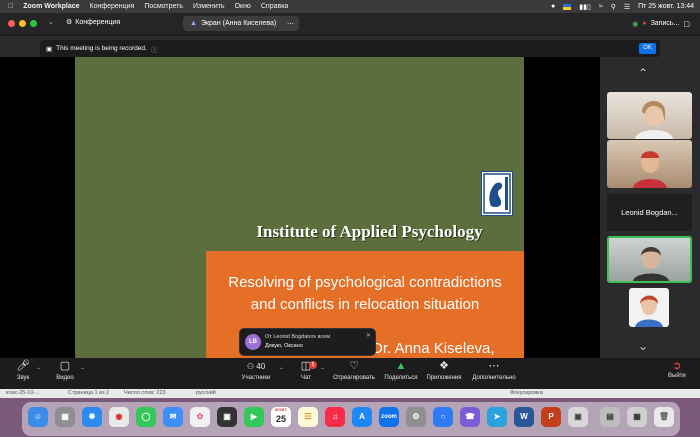 The width and height of the screenshot is (700, 437). Describe the element at coordinates (643, 73) in the screenshot. I see `chevron-up-icon: ⌃` at that location.